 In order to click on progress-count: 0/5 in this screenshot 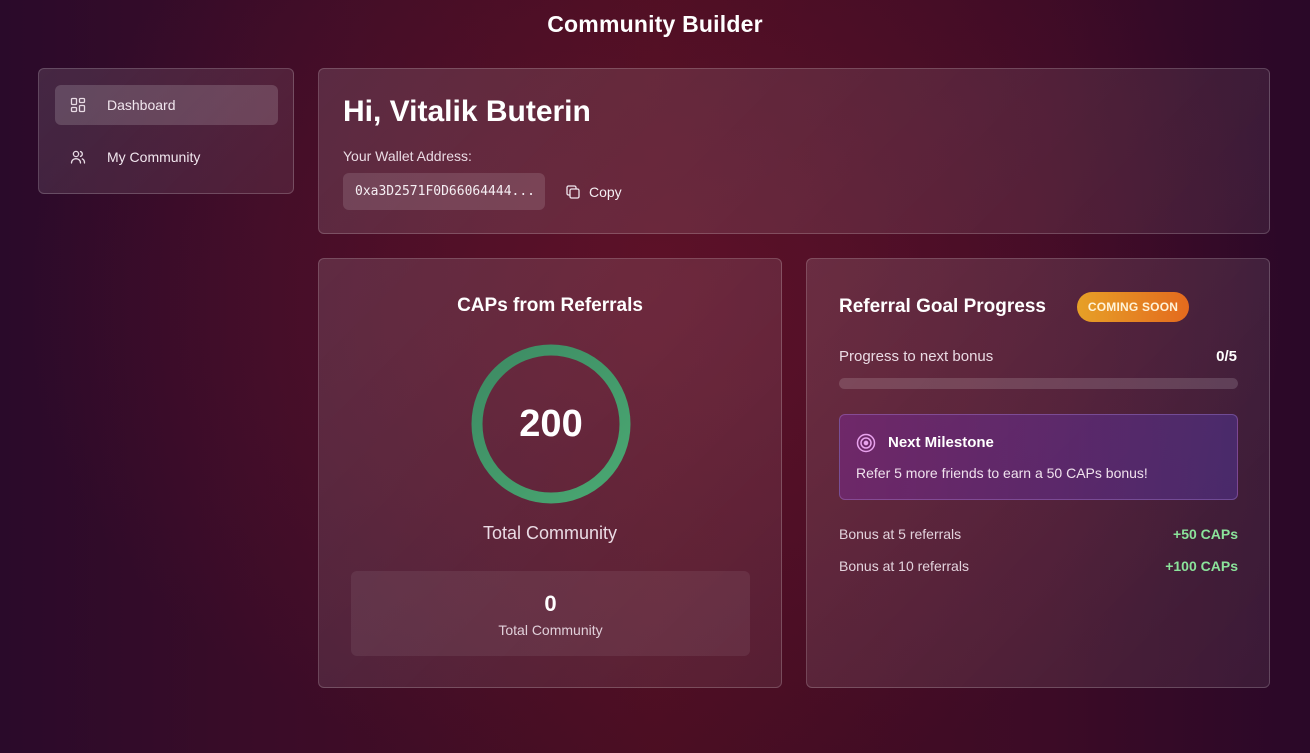, I will do `click(1226, 356)`.